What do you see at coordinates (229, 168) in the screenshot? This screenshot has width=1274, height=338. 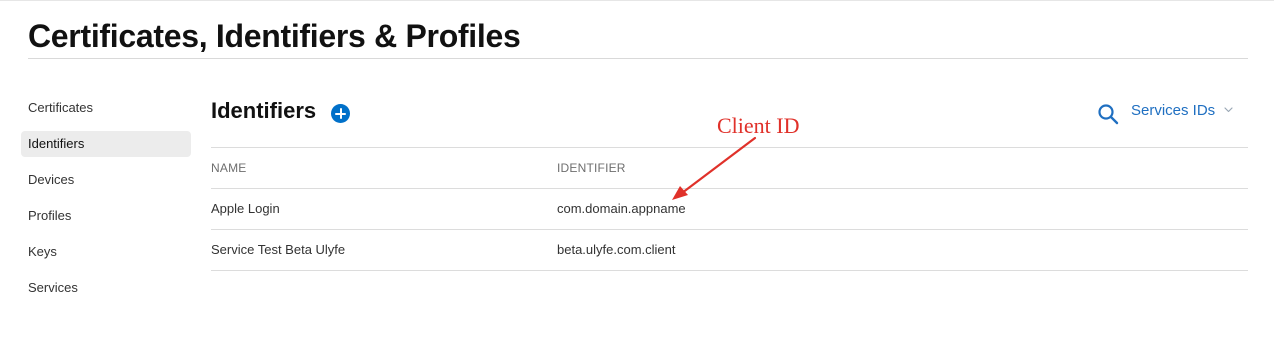 I see `column-header-name: NAME` at bounding box center [229, 168].